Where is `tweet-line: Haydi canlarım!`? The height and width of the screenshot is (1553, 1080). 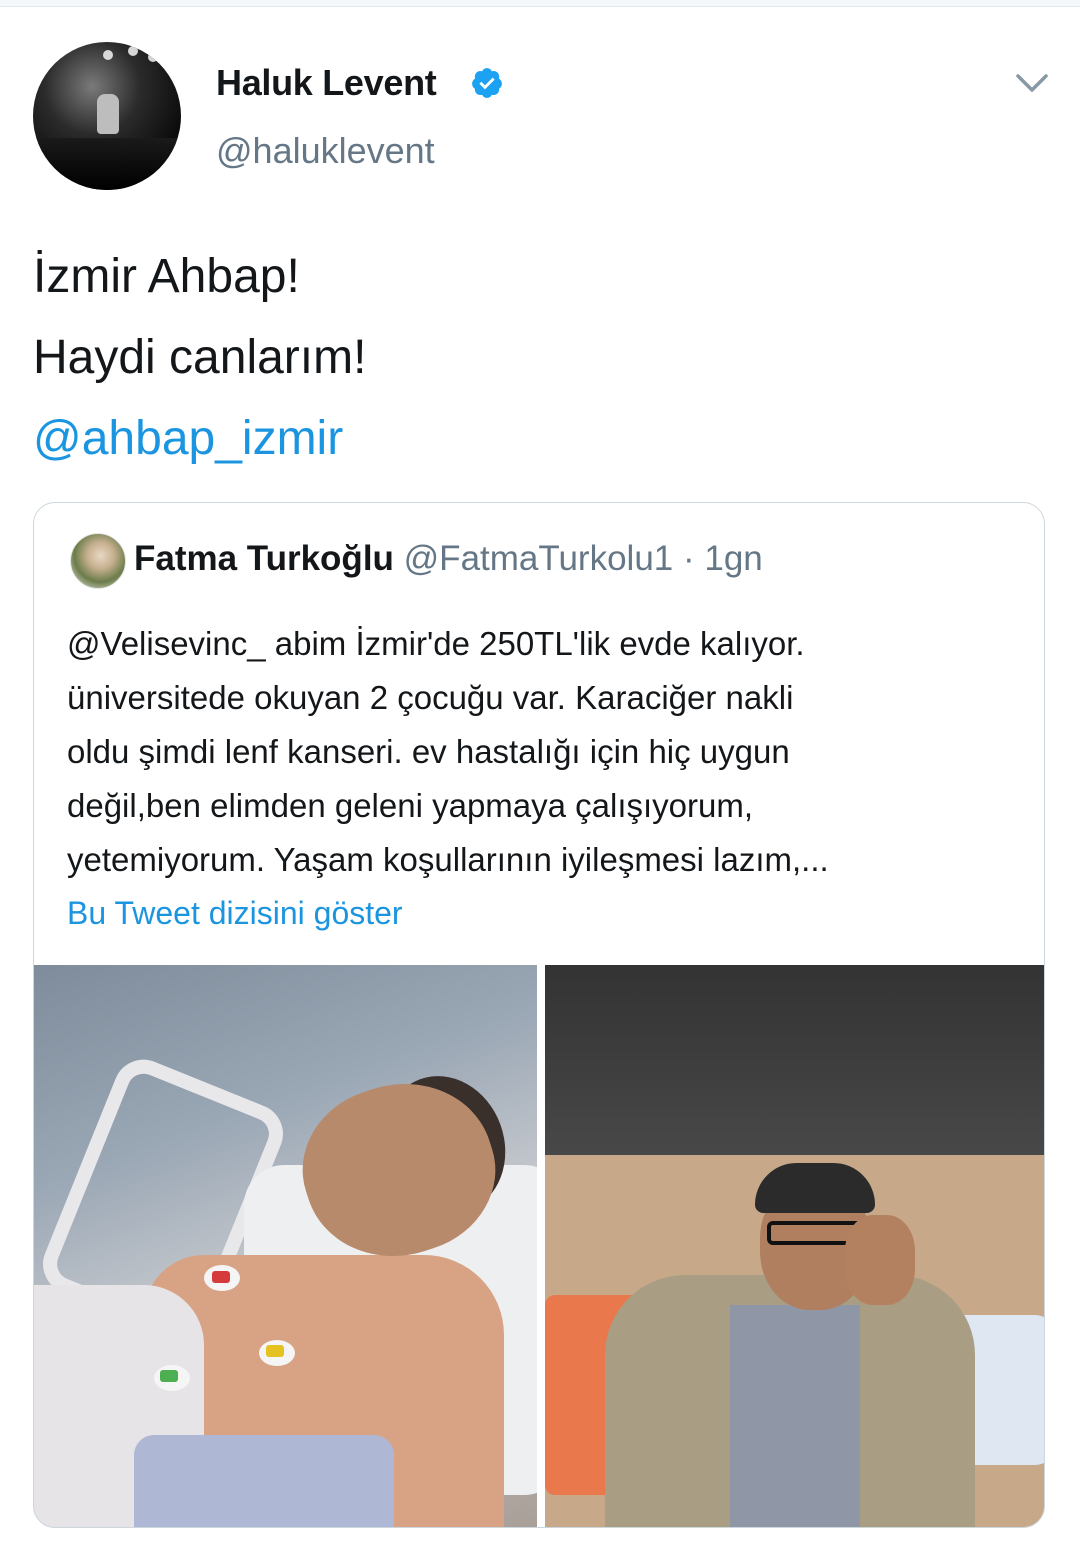
tweet-line: Haydi canlarım! is located at coordinates (200, 357).